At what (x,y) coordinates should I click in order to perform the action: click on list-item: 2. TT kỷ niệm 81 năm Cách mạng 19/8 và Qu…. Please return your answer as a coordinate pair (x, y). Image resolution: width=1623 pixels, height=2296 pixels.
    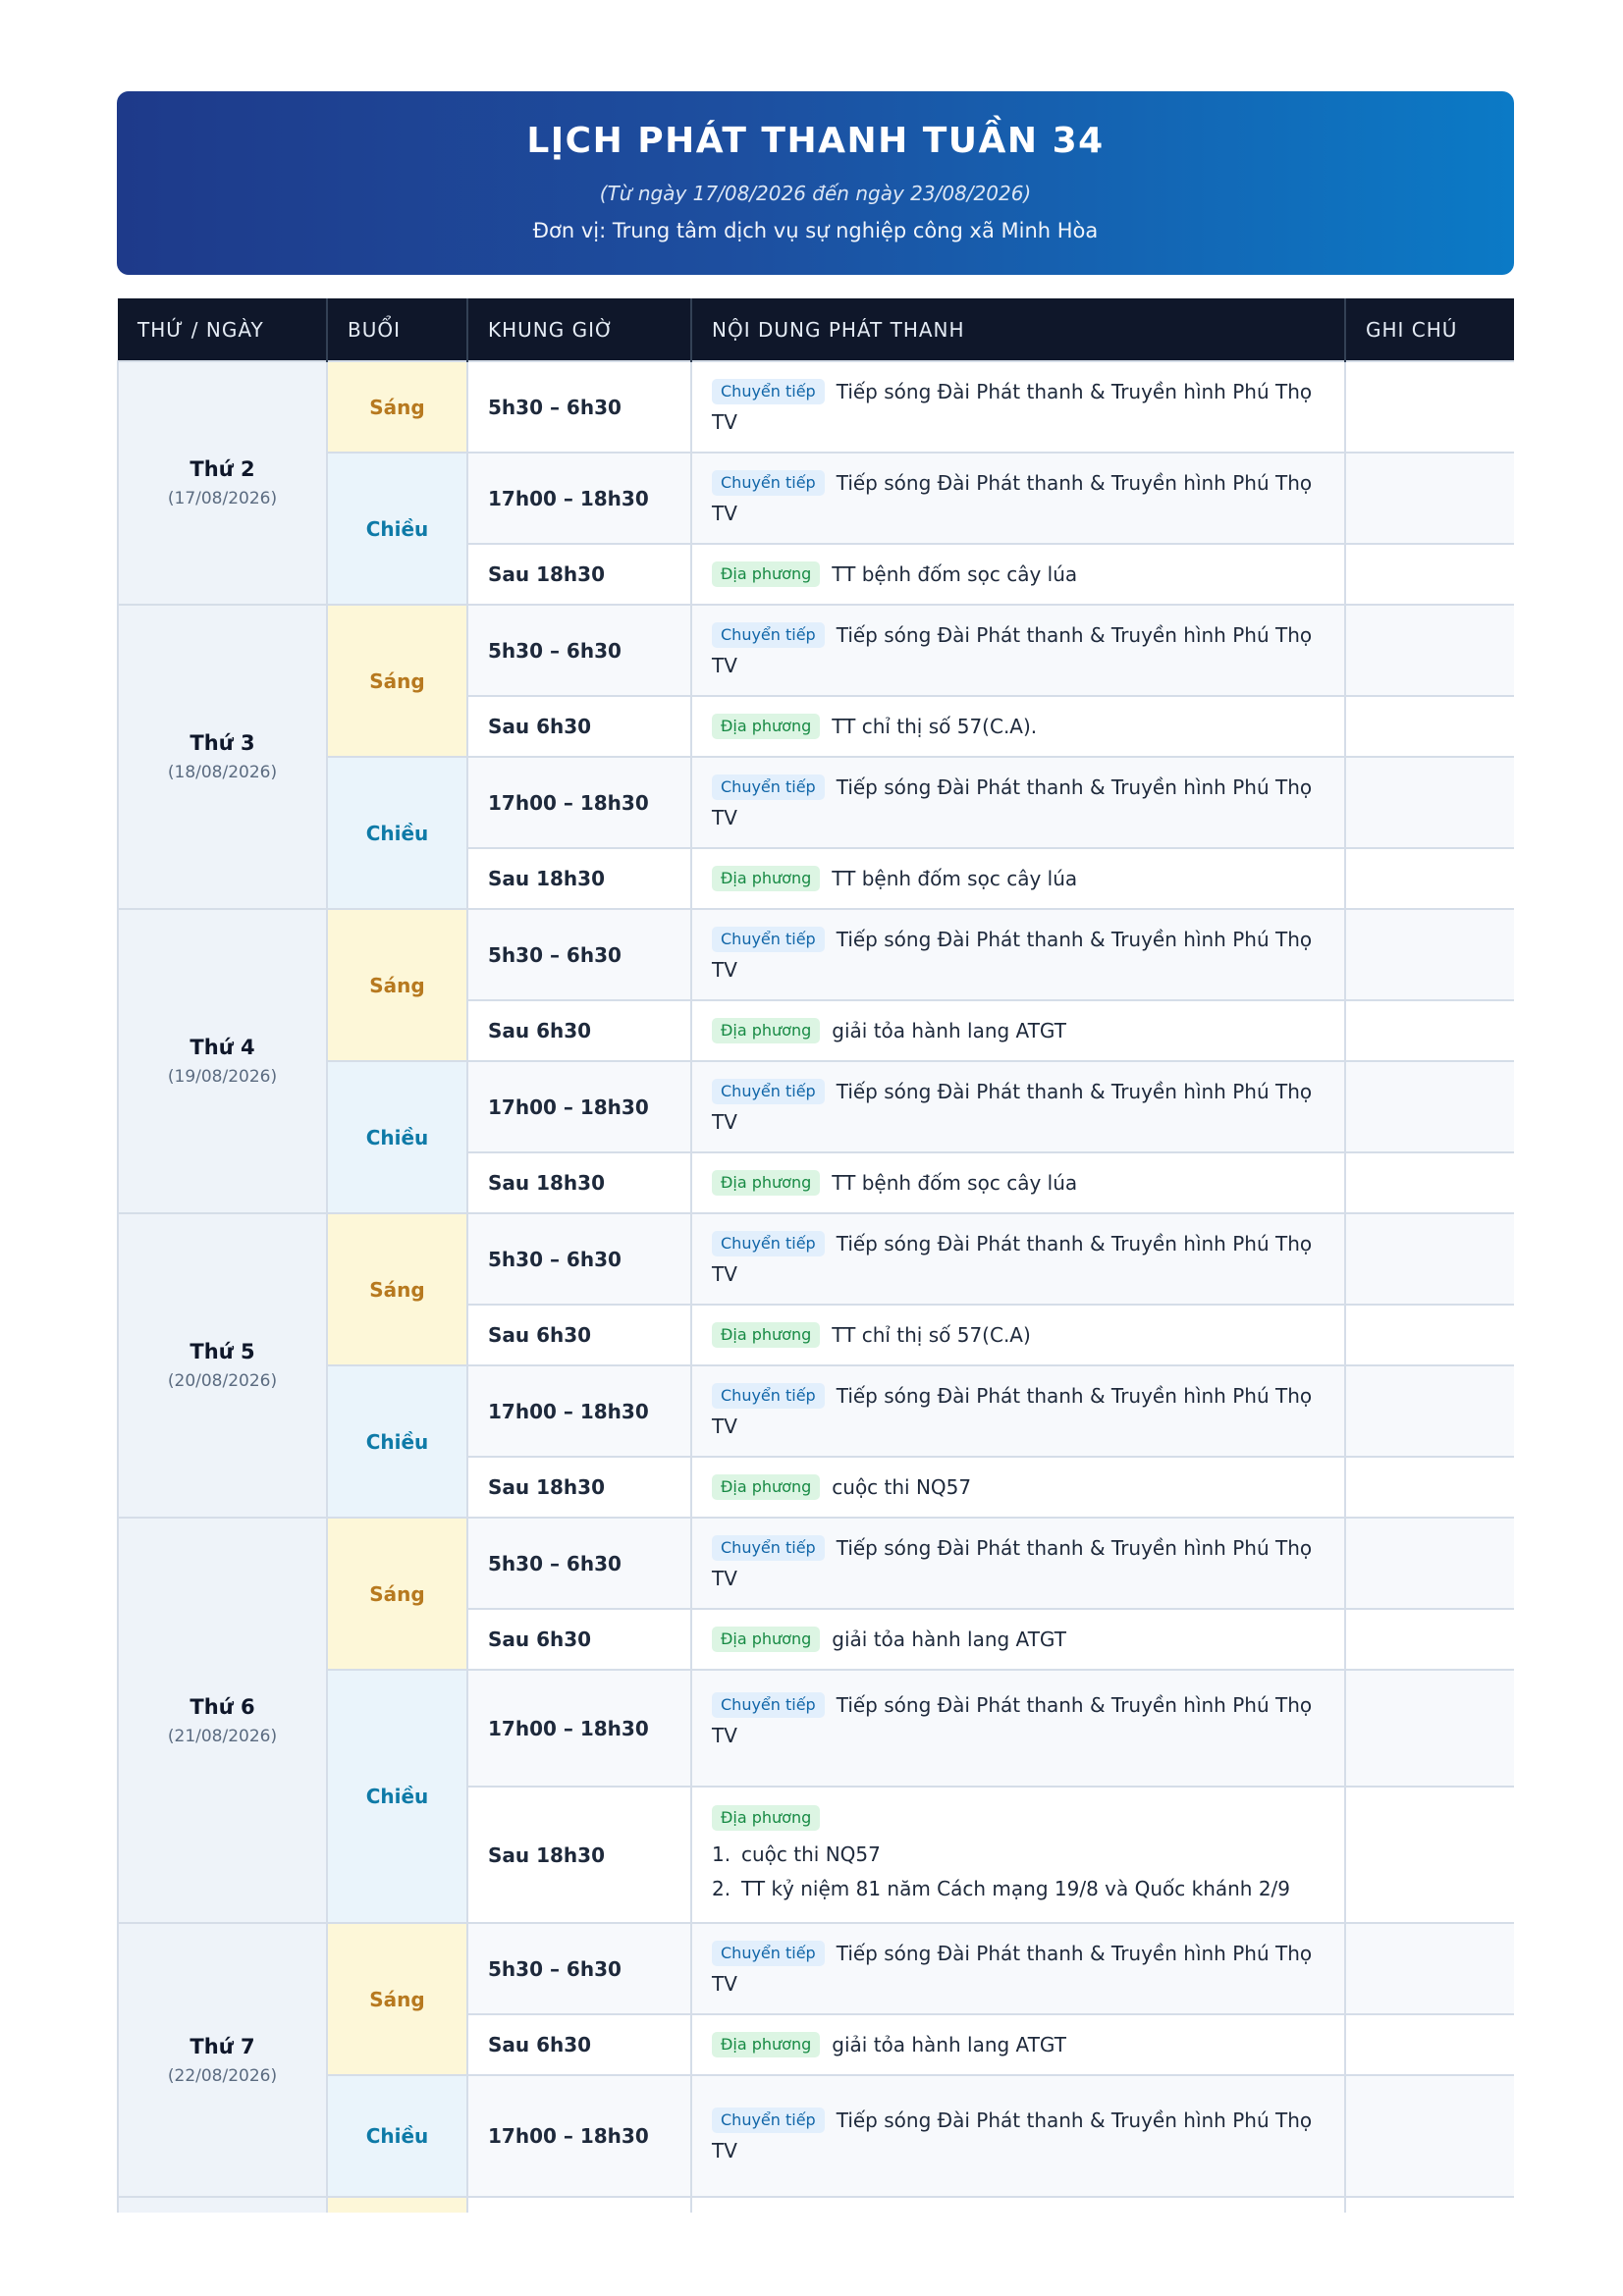
    Looking at the image, I should click on (1001, 1888).